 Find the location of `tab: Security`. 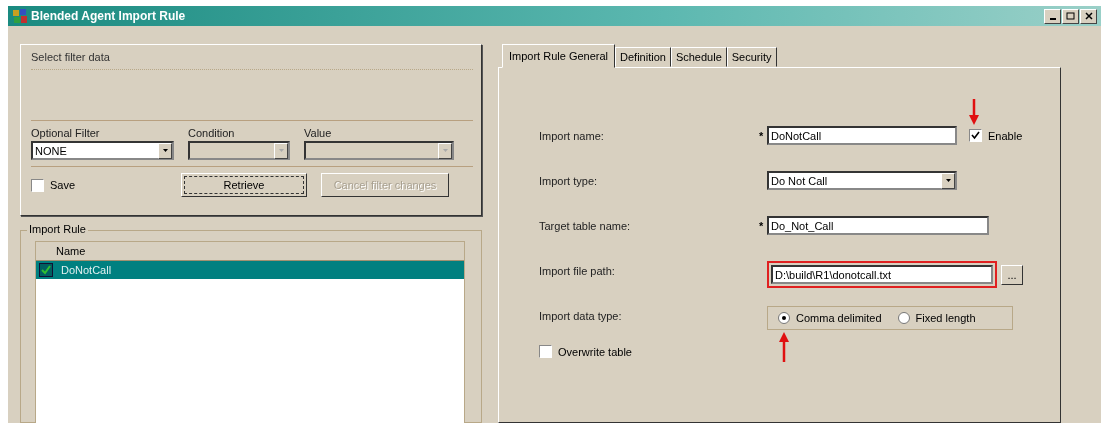

tab: Security is located at coordinates (751, 57).